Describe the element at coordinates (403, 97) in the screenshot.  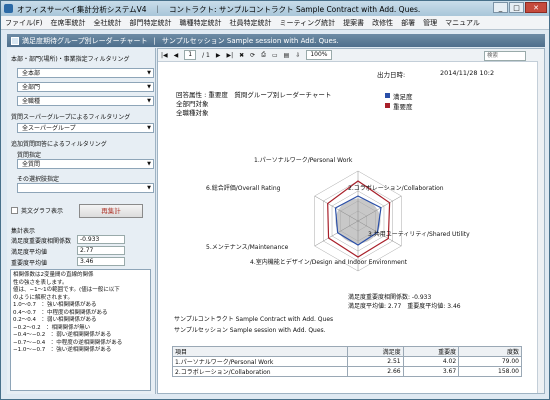
I see `legend-satisfaction: 満足度` at that location.